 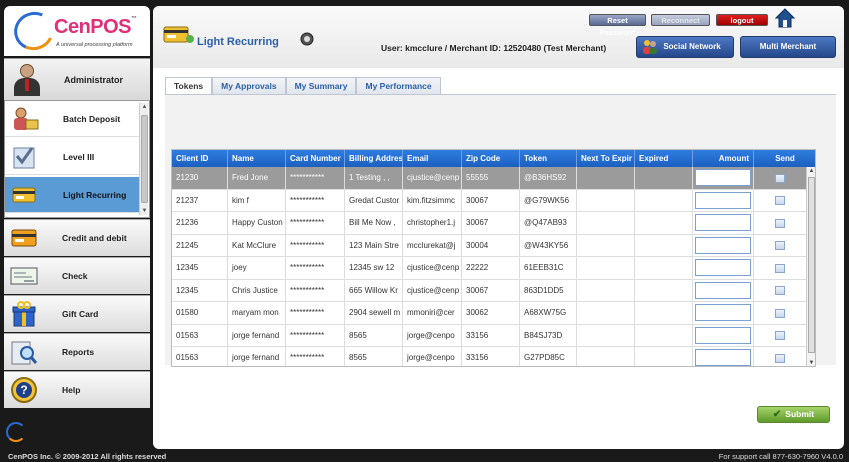 I want to click on nav-credit-and-debit: Credit and debit, so click(x=77, y=237).